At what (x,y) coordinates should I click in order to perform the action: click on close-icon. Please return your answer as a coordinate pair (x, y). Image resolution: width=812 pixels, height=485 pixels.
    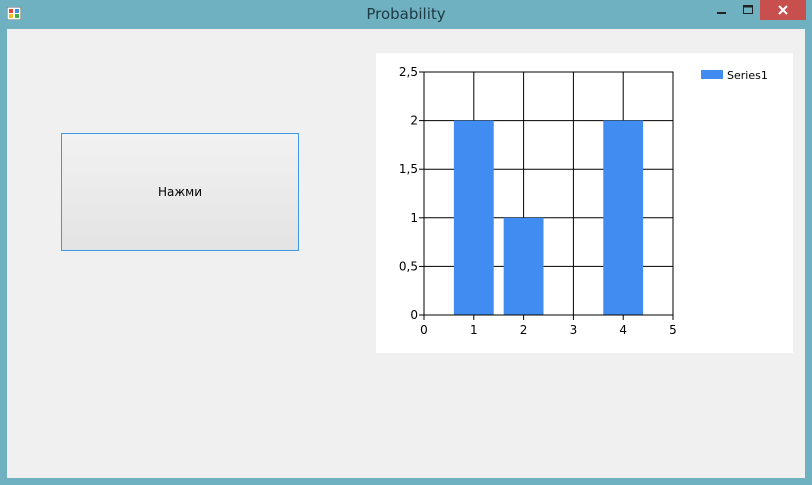
    Looking at the image, I should click on (783, 10).